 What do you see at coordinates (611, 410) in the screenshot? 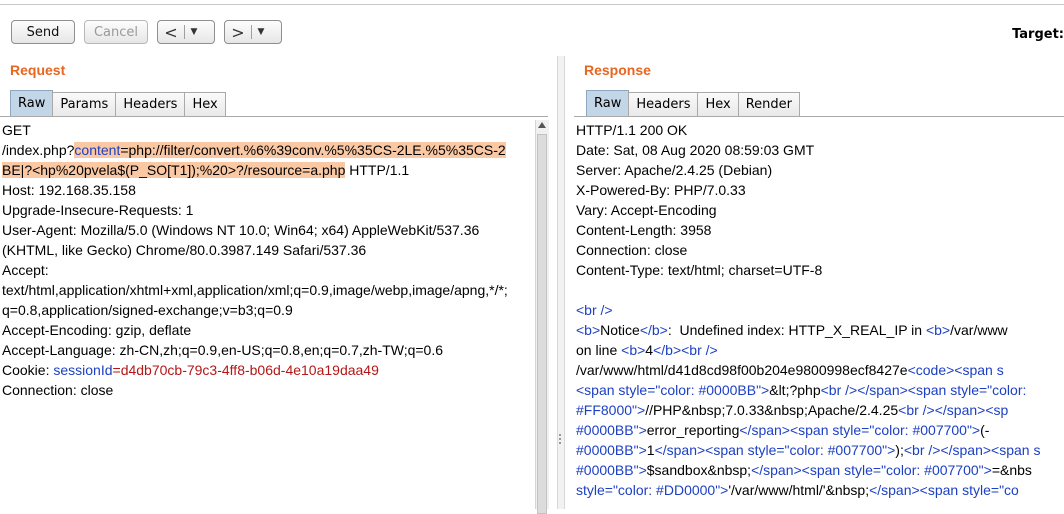
I see `html-tag: #FF8000">` at bounding box center [611, 410].